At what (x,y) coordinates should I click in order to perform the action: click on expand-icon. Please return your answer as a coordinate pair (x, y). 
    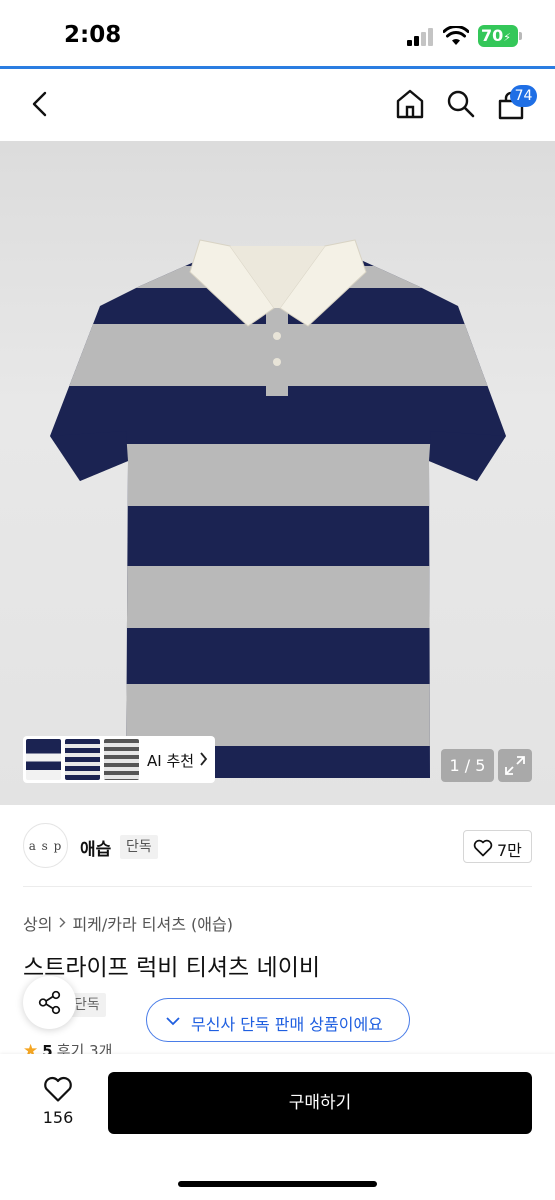
    Looking at the image, I should click on (515, 765).